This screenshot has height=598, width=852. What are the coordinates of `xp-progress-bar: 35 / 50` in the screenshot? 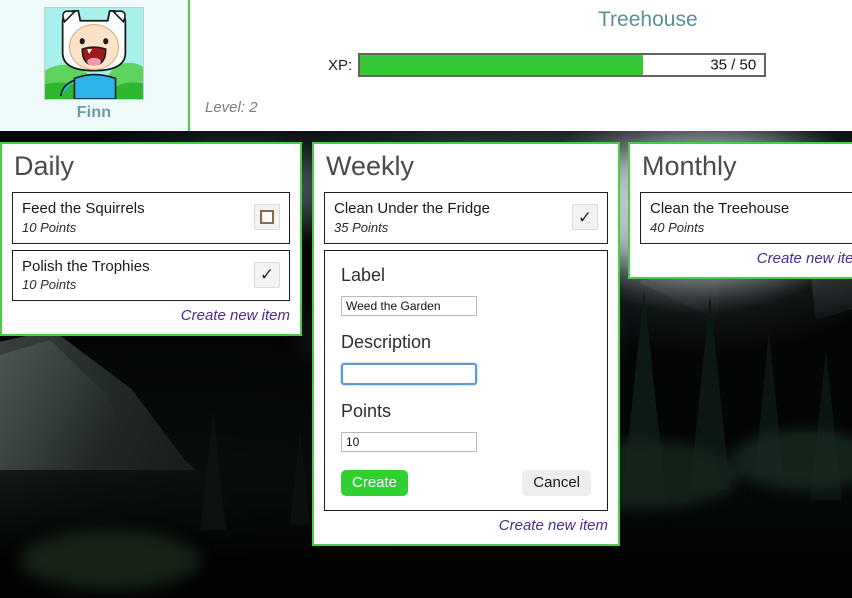 It's located at (562, 65).